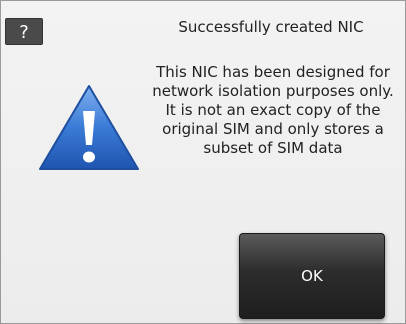 The height and width of the screenshot is (324, 406). What do you see at coordinates (89, 127) in the screenshot?
I see `warning-icon` at bounding box center [89, 127].